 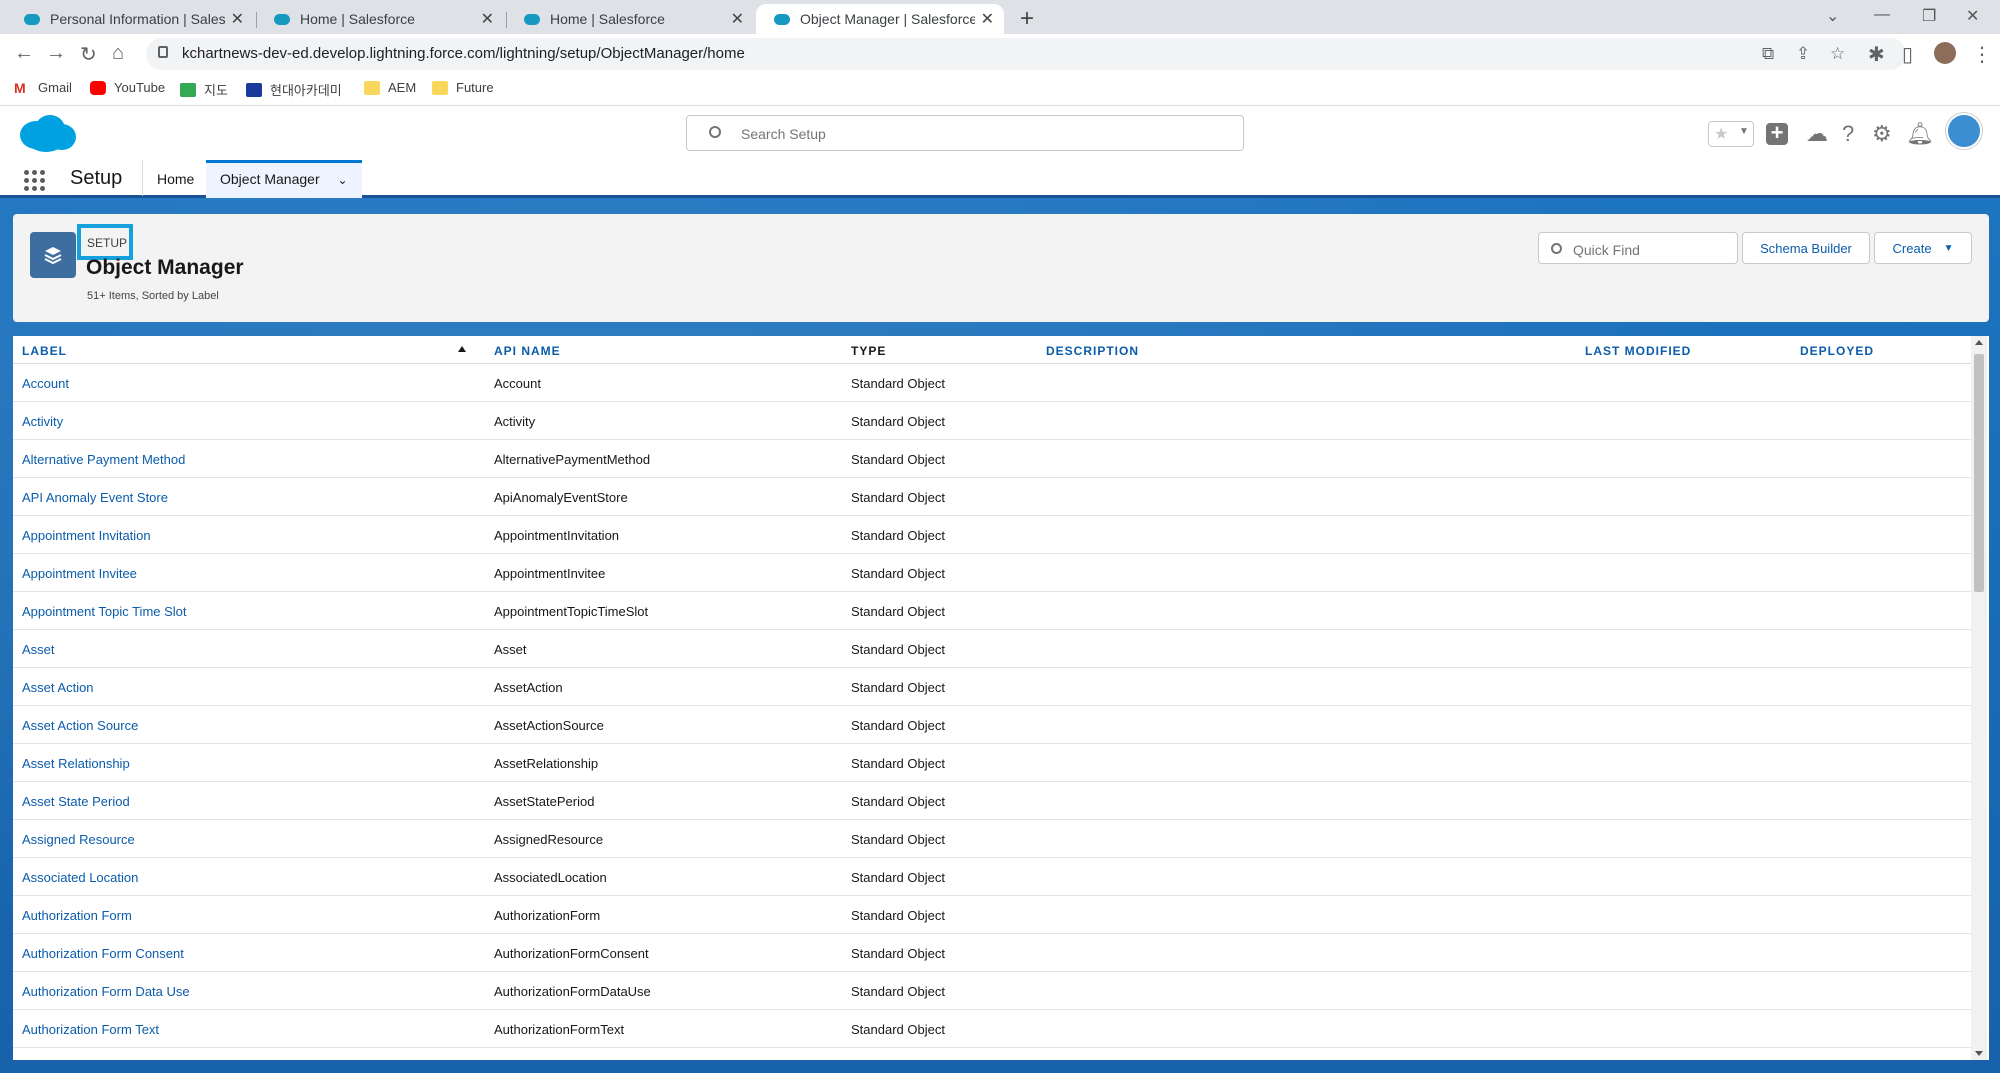 What do you see at coordinates (1606, 250) in the screenshot?
I see `quick-find-placeholder: Quick Find` at bounding box center [1606, 250].